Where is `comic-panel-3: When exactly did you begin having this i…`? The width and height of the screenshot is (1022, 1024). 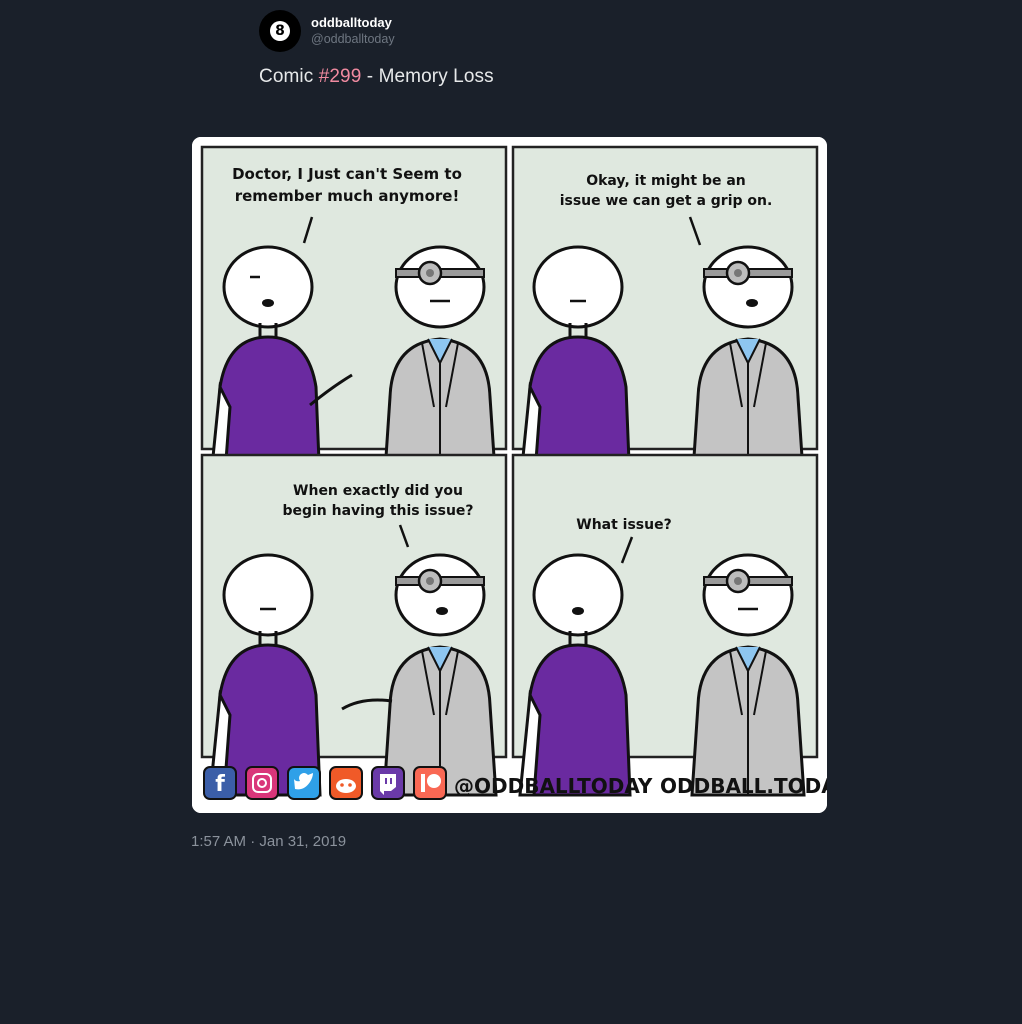 comic-panel-3: When exactly did you begin having this i… is located at coordinates (354, 625).